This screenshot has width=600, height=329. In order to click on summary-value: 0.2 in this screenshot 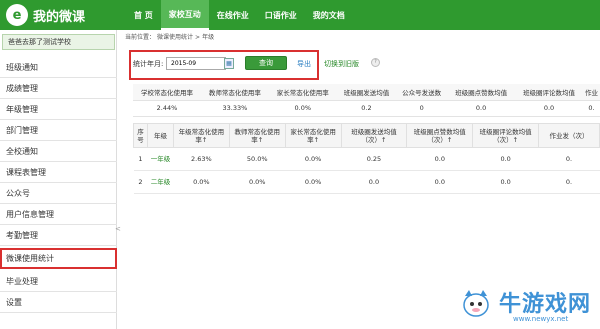, I will do `click(366, 108)`.